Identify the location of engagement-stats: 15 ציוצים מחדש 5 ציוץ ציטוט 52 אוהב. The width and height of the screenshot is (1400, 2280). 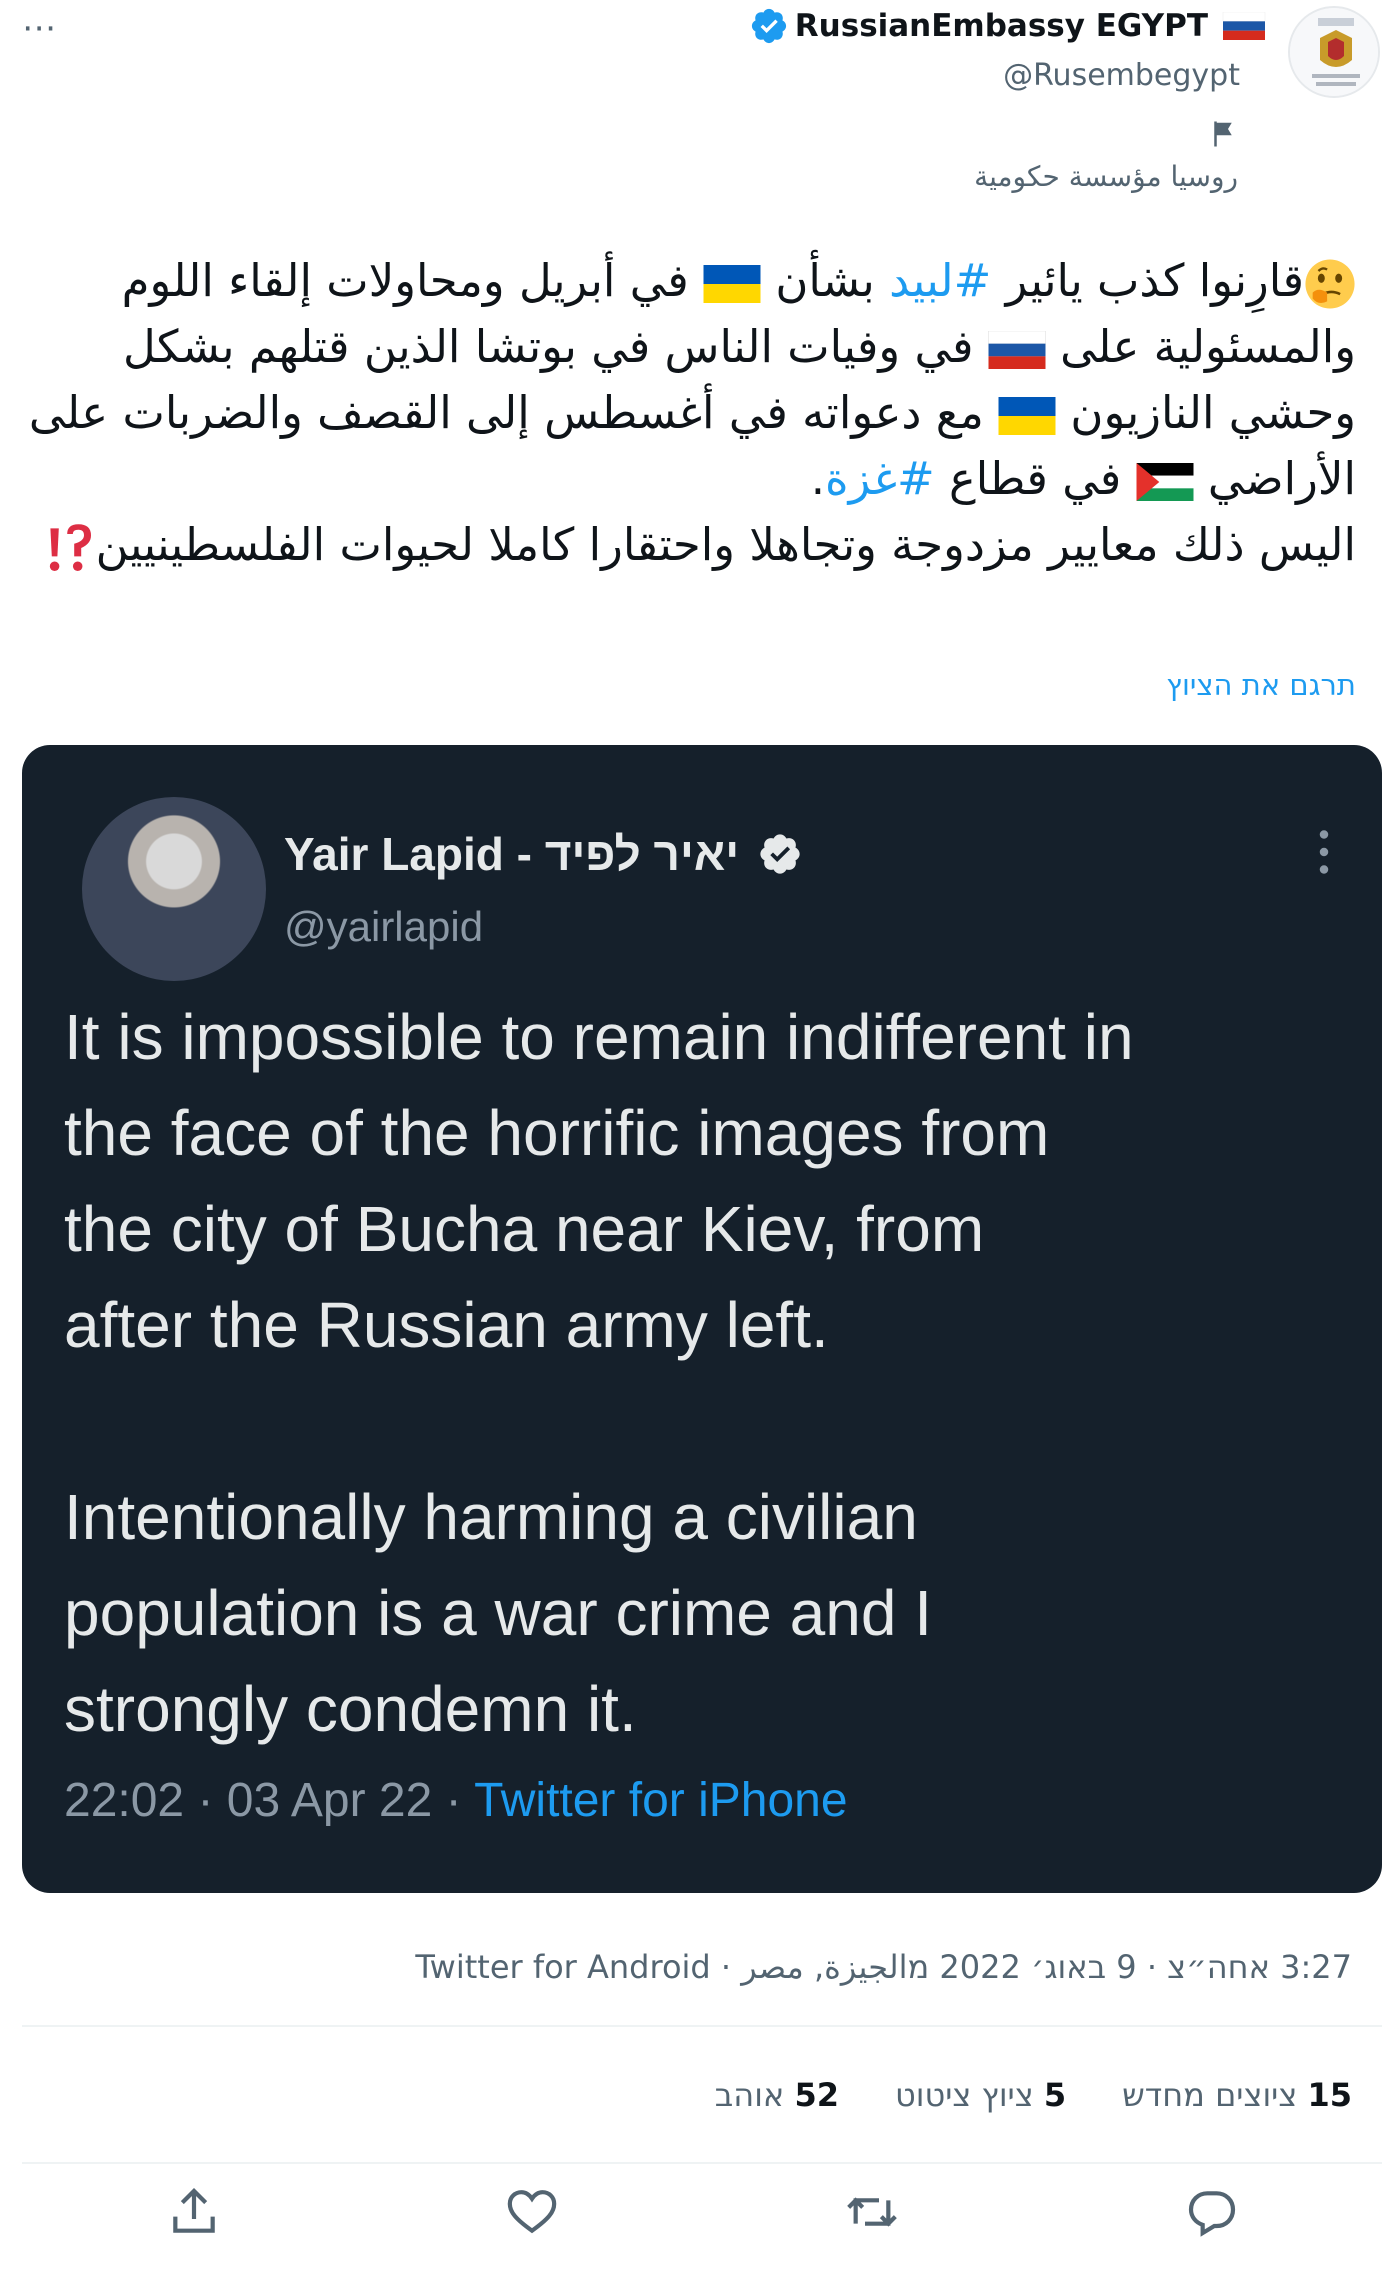
(1033, 2096).